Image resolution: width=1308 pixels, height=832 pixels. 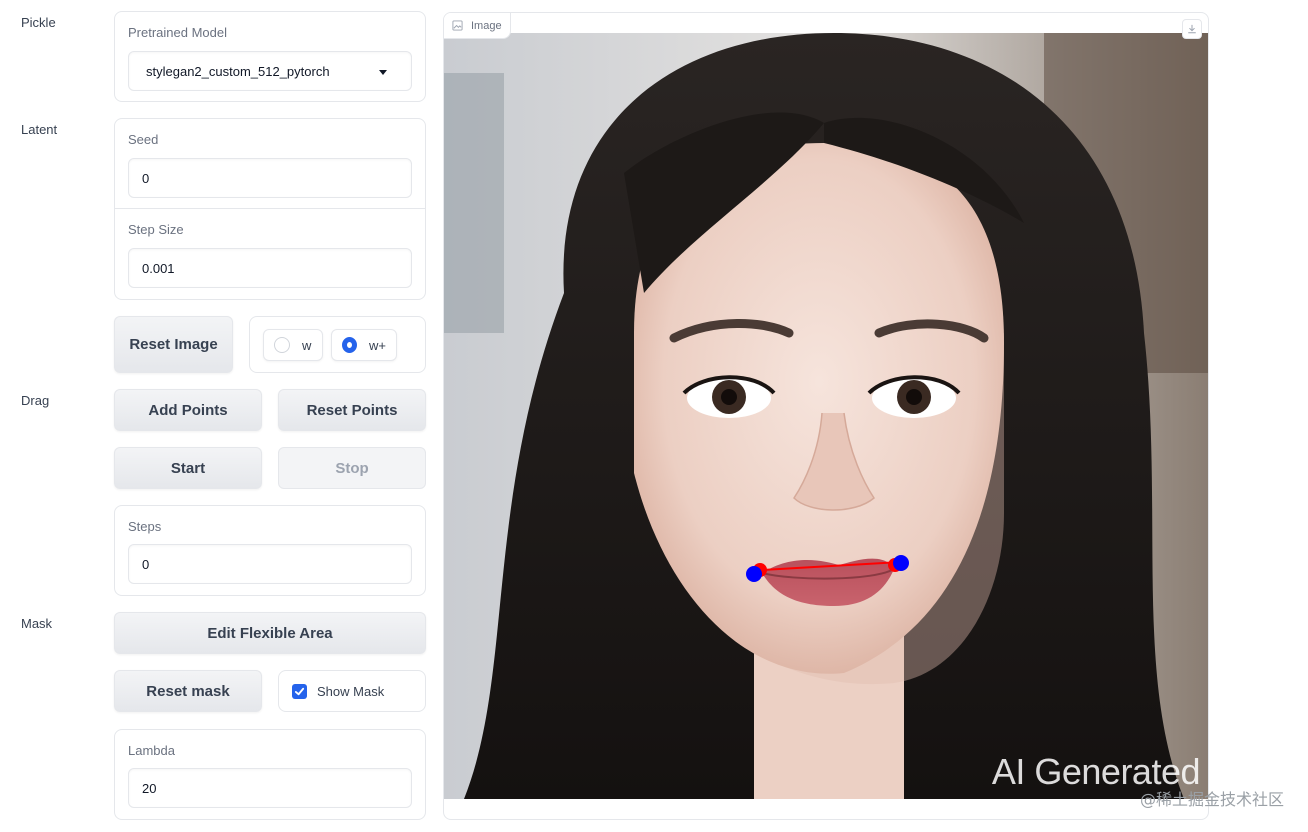 What do you see at coordinates (177, 32) in the screenshot?
I see `pretrained-model-label: Pretrained Model` at bounding box center [177, 32].